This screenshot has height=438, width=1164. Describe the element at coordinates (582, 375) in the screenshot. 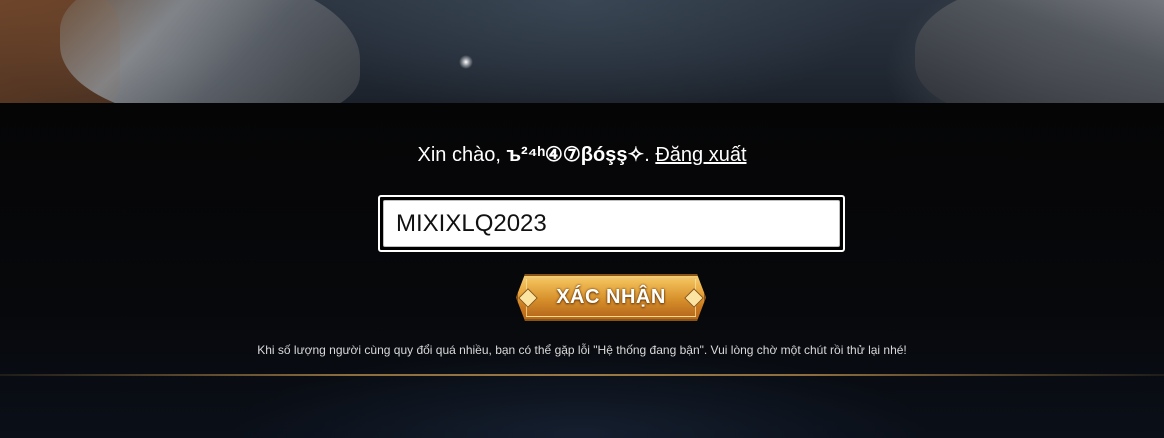

I see `gold-divider` at that location.